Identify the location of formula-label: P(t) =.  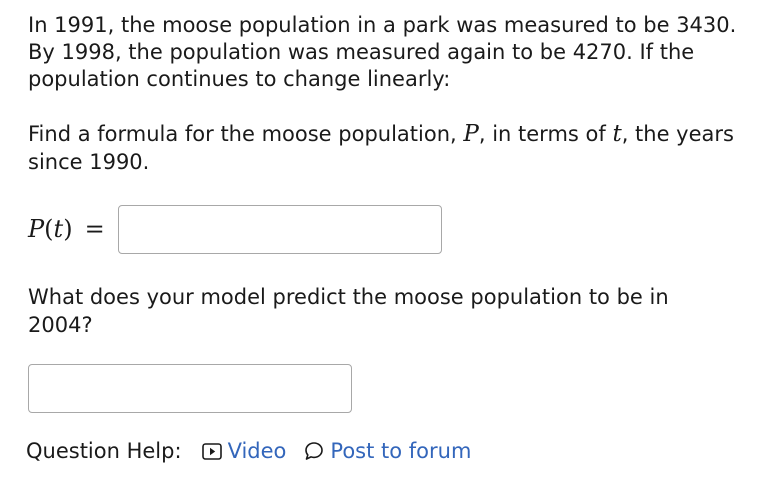
(73, 229).